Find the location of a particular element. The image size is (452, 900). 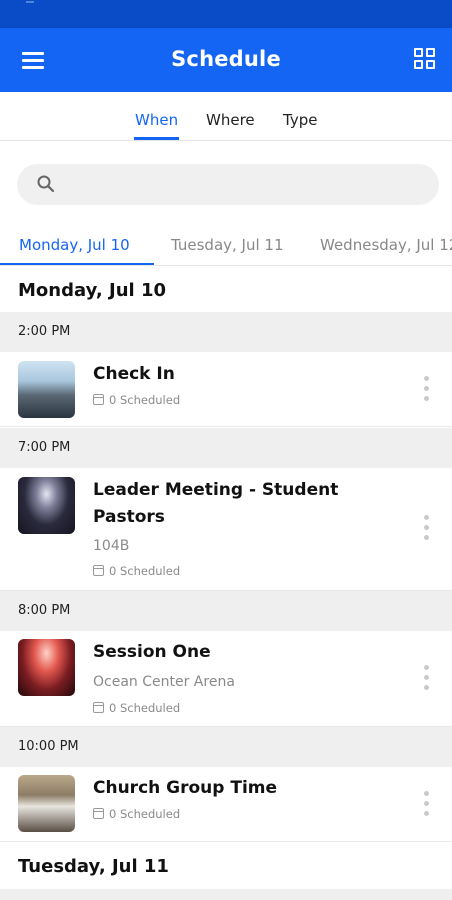

tab-when: When is located at coordinates (156, 120).